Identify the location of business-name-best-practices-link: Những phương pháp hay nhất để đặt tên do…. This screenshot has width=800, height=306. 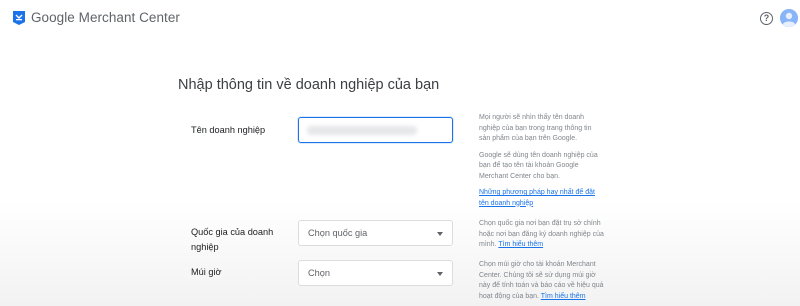
(537, 198).